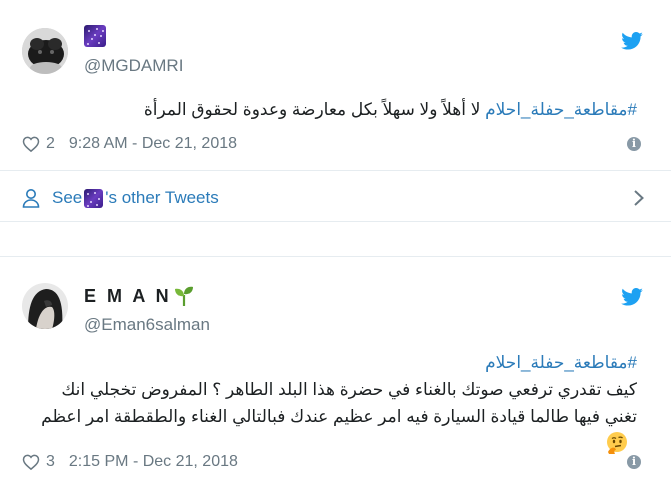  I want to click on see-prefix: See, so click(67, 197).